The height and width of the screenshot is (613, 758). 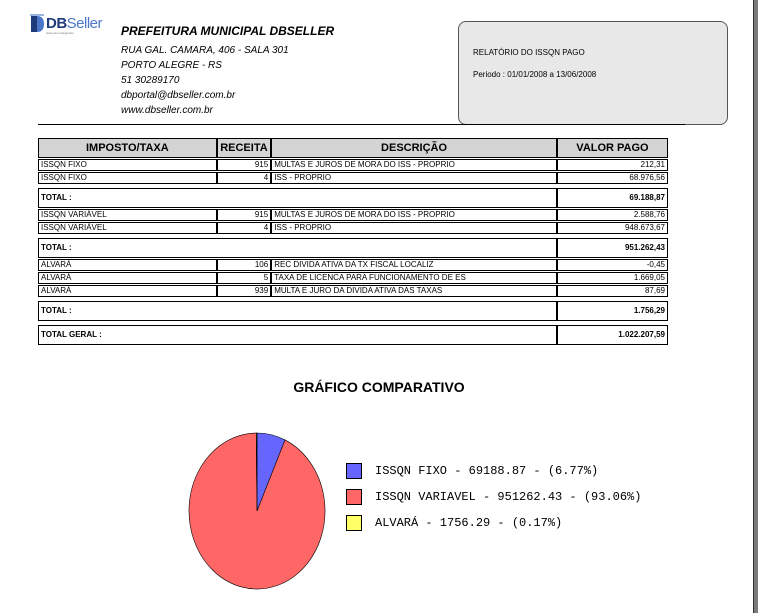 What do you see at coordinates (612, 335) in the screenshot?
I see `total-value: 1.022.207,59` at bounding box center [612, 335].